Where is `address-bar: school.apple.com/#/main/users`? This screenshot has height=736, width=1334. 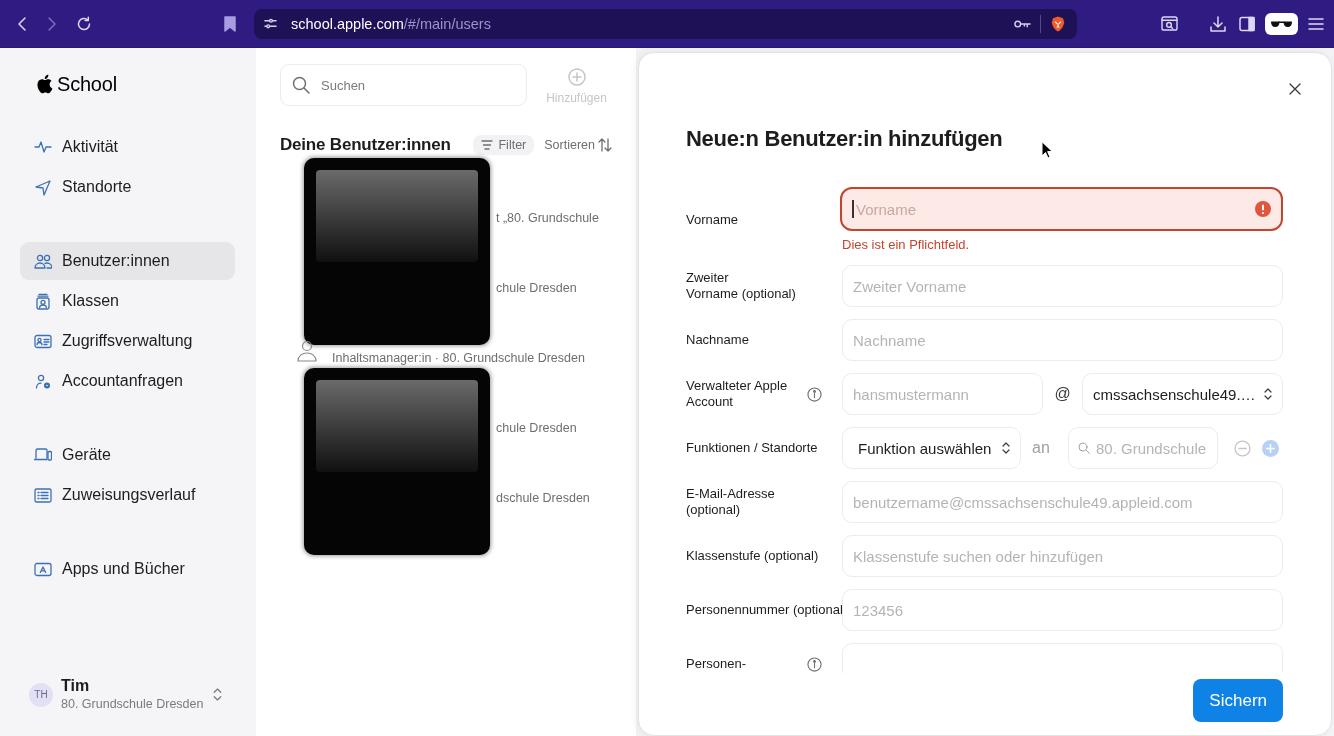
address-bar: school.apple.com/#/main/users is located at coordinates (665, 23).